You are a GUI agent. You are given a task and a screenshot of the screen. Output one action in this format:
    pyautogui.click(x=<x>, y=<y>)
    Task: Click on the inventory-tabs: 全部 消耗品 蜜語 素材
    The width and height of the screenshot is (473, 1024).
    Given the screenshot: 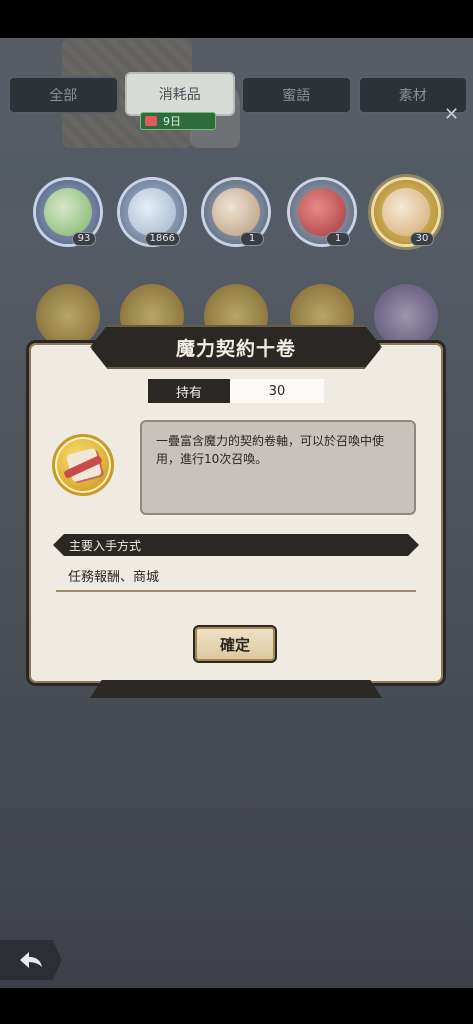 What is the action you would take?
    pyautogui.click(x=238, y=94)
    